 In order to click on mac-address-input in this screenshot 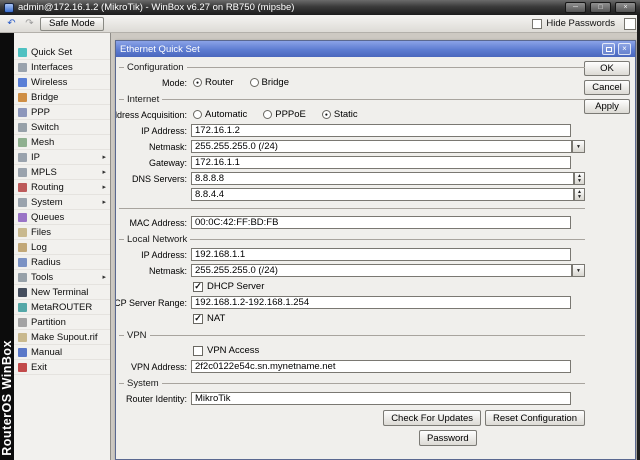, I will do `click(381, 222)`.